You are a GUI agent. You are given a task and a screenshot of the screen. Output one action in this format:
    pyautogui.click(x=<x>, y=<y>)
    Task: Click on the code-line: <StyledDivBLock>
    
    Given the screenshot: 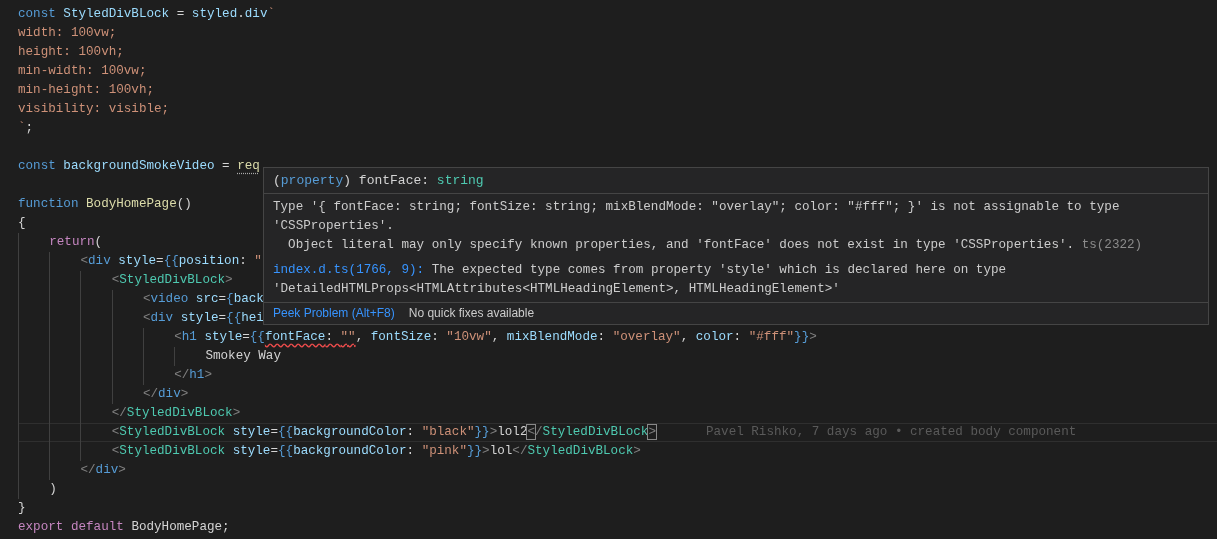 What is the action you would take?
    pyautogui.click(x=125, y=280)
    